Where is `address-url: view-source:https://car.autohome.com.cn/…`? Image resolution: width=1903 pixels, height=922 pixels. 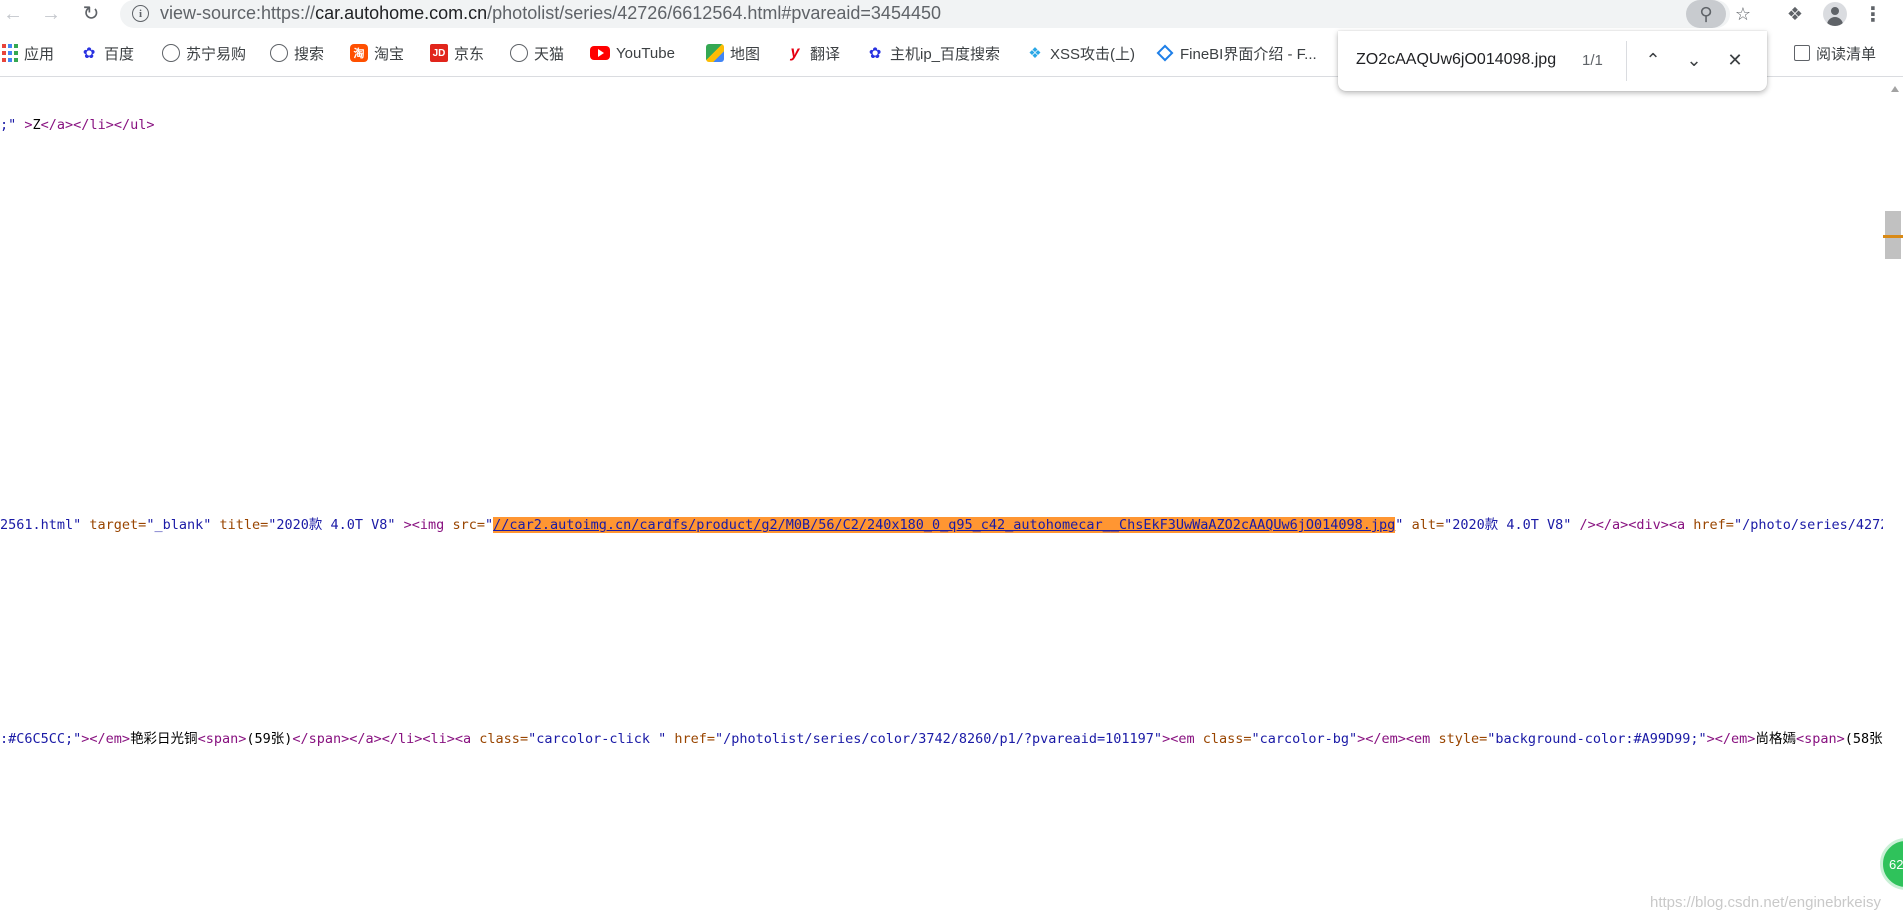 address-url: view-source:https://car.autohome.com.cn/… is located at coordinates (550, 13).